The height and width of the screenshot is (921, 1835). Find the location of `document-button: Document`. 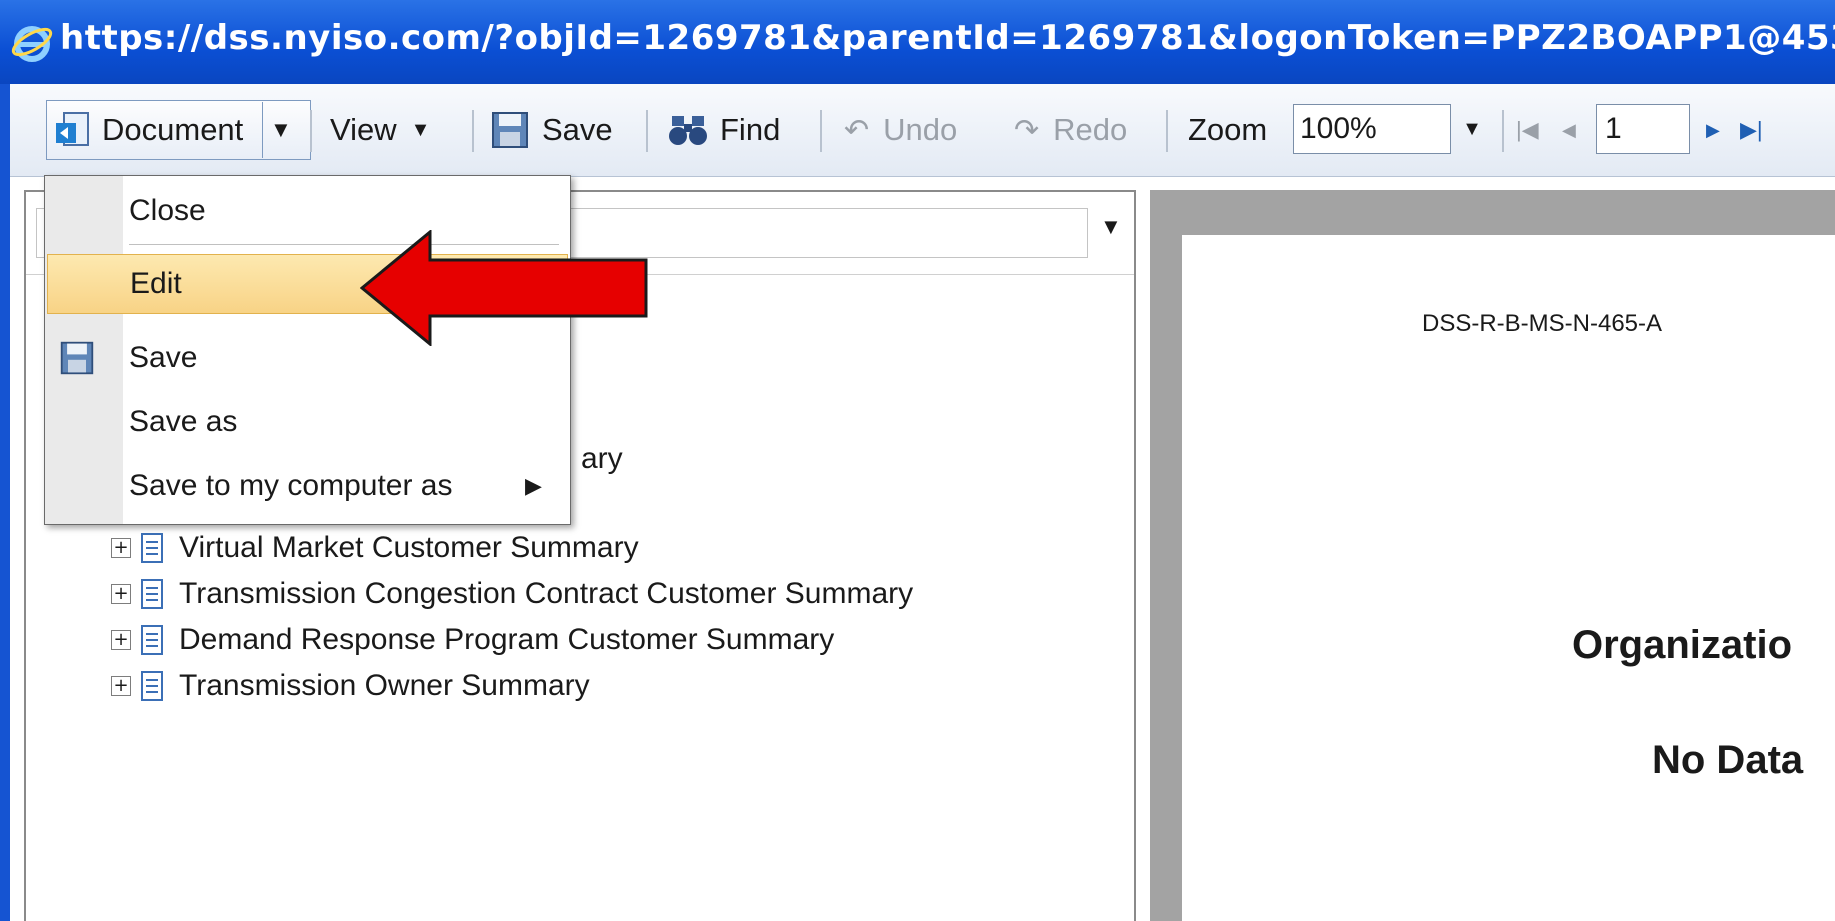

document-button: Document is located at coordinates (147, 130).